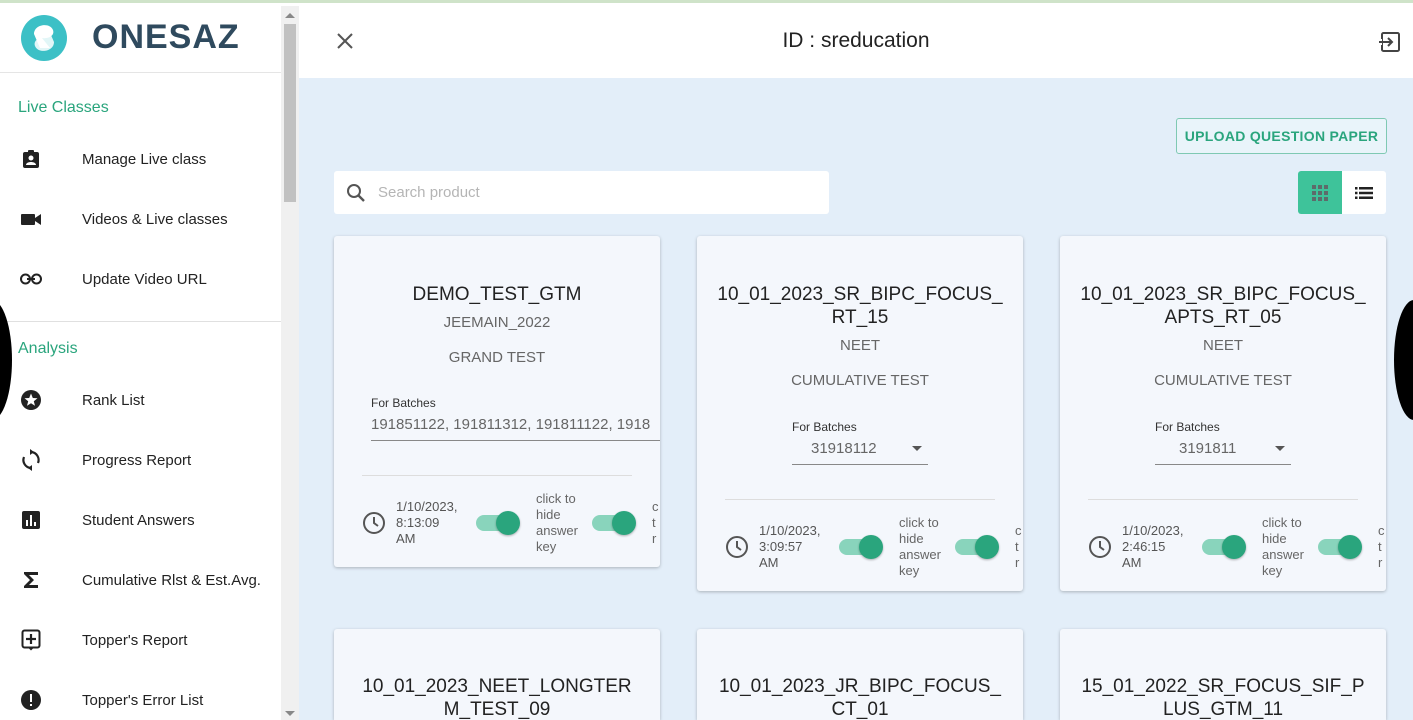 The height and width of the screenshot is (720, 1413). Describe the element at coordinates (1320, 192) in the screenshot. I see `grid-view-button` at that location.